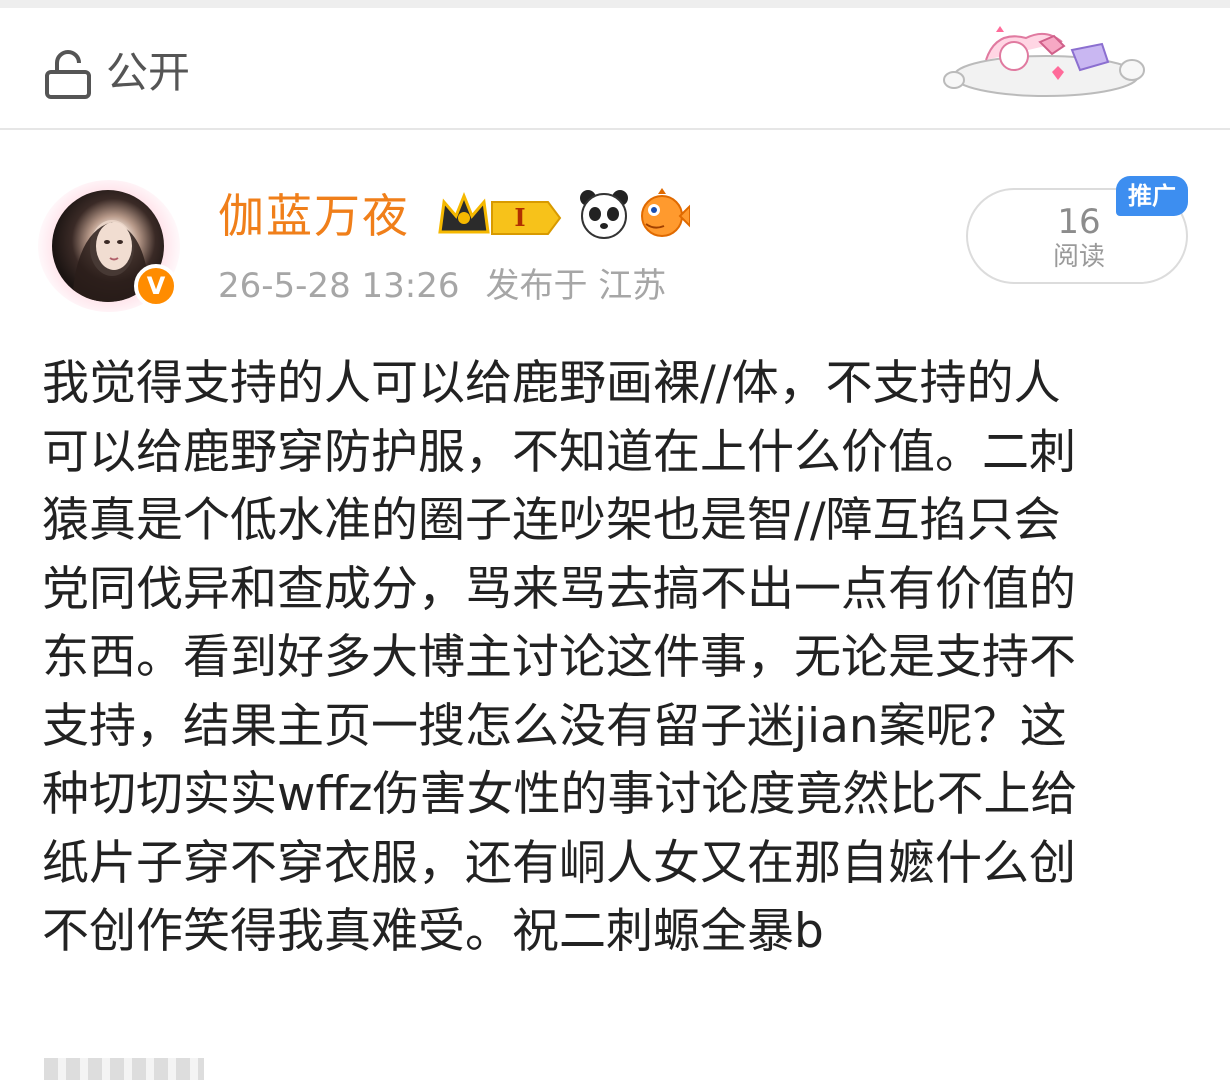  What do you see at coordinates (551, 383) in the screenshot?
I see `post-content-line: 我觉得支持的人可以给鹿野画裸//体，不支持的人` at bounding box center [551, 383].